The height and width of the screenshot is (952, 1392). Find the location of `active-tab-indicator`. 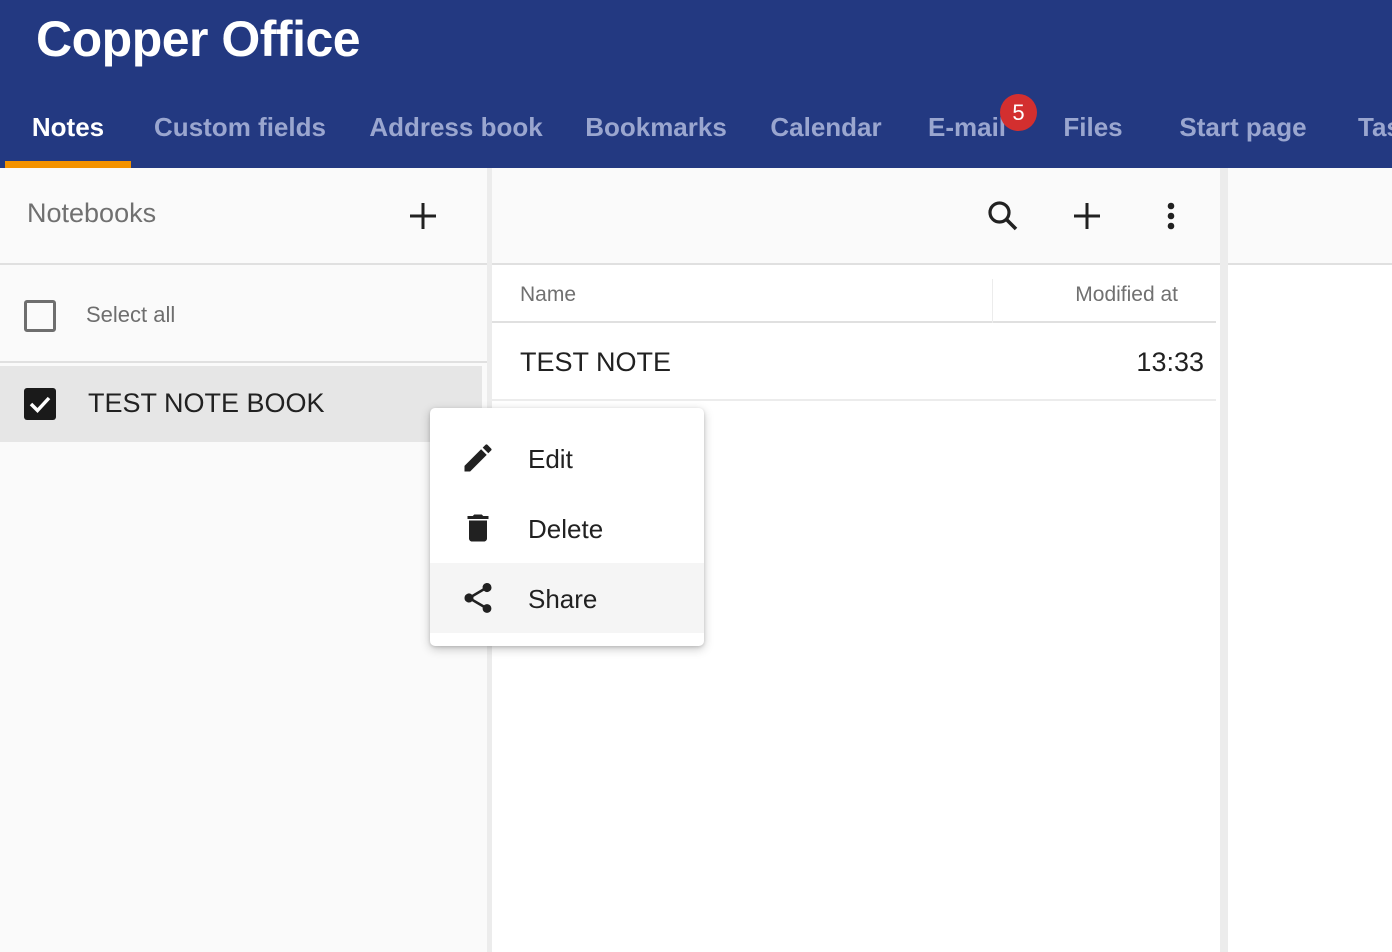

active-tab-indicator is located at coordinates (68, 164).